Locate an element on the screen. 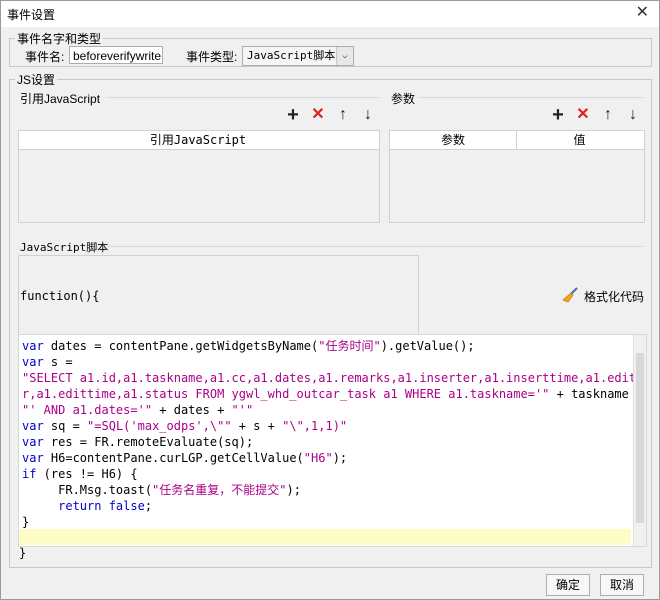  js-group-legend: JS设置 is located at coordinates (36, 79).